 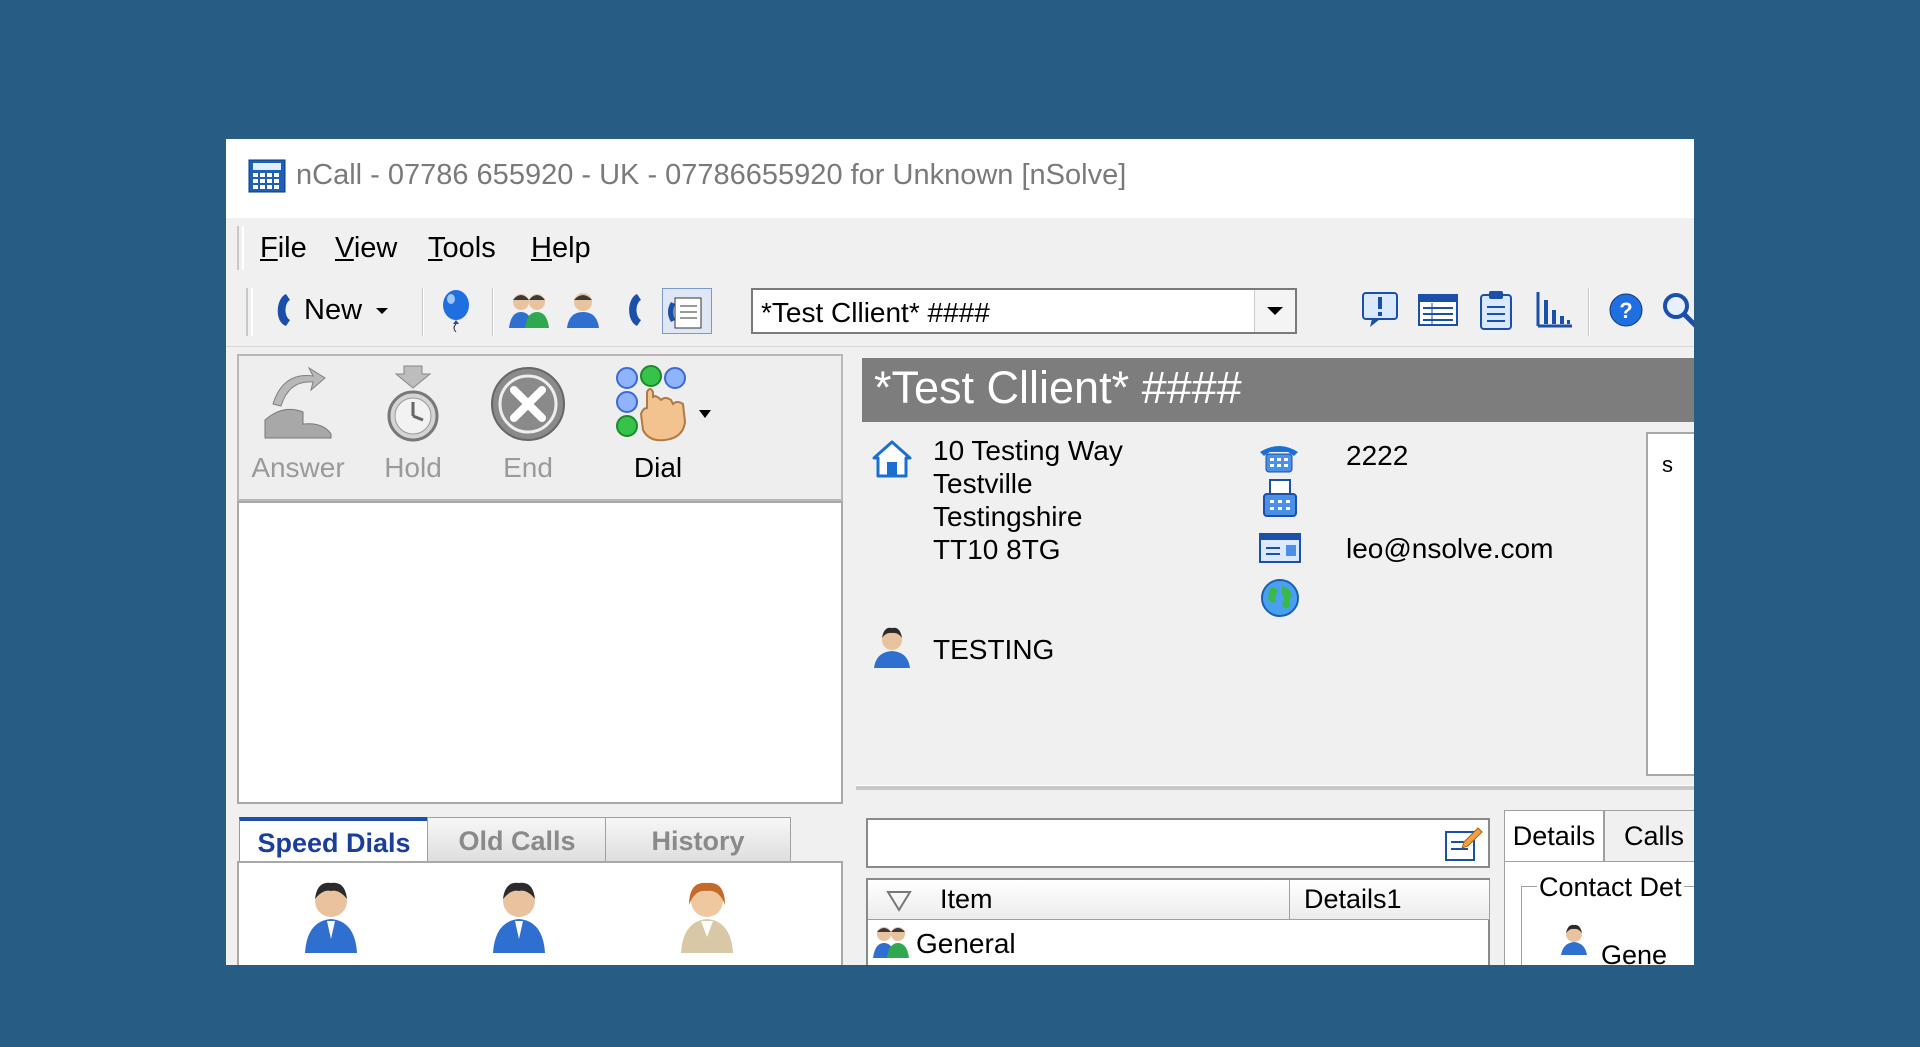 I want to click on phonebook-icon, so click(x=685, y=313).